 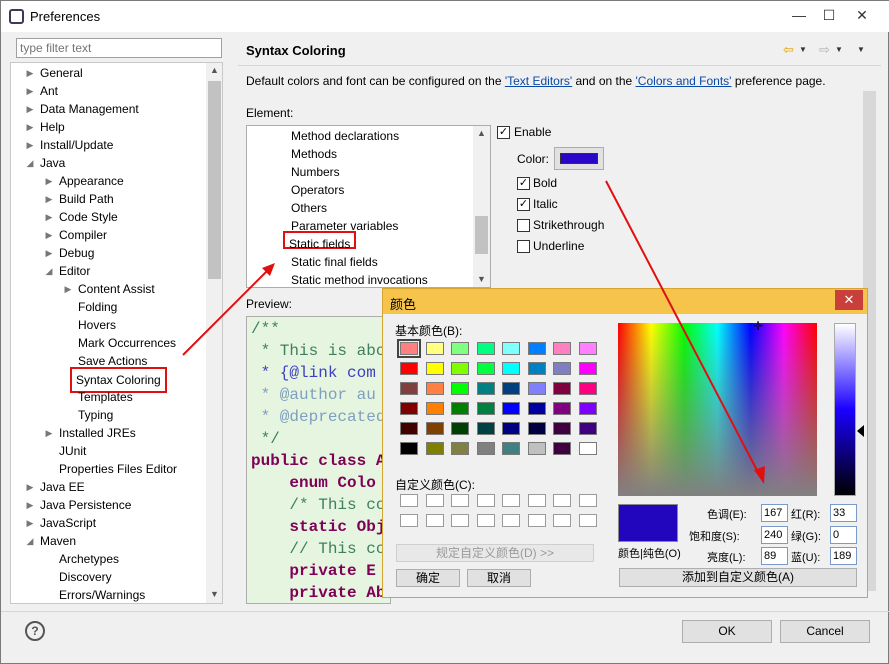 I want to click on arrow-line-right, so click(x=683, y=328).